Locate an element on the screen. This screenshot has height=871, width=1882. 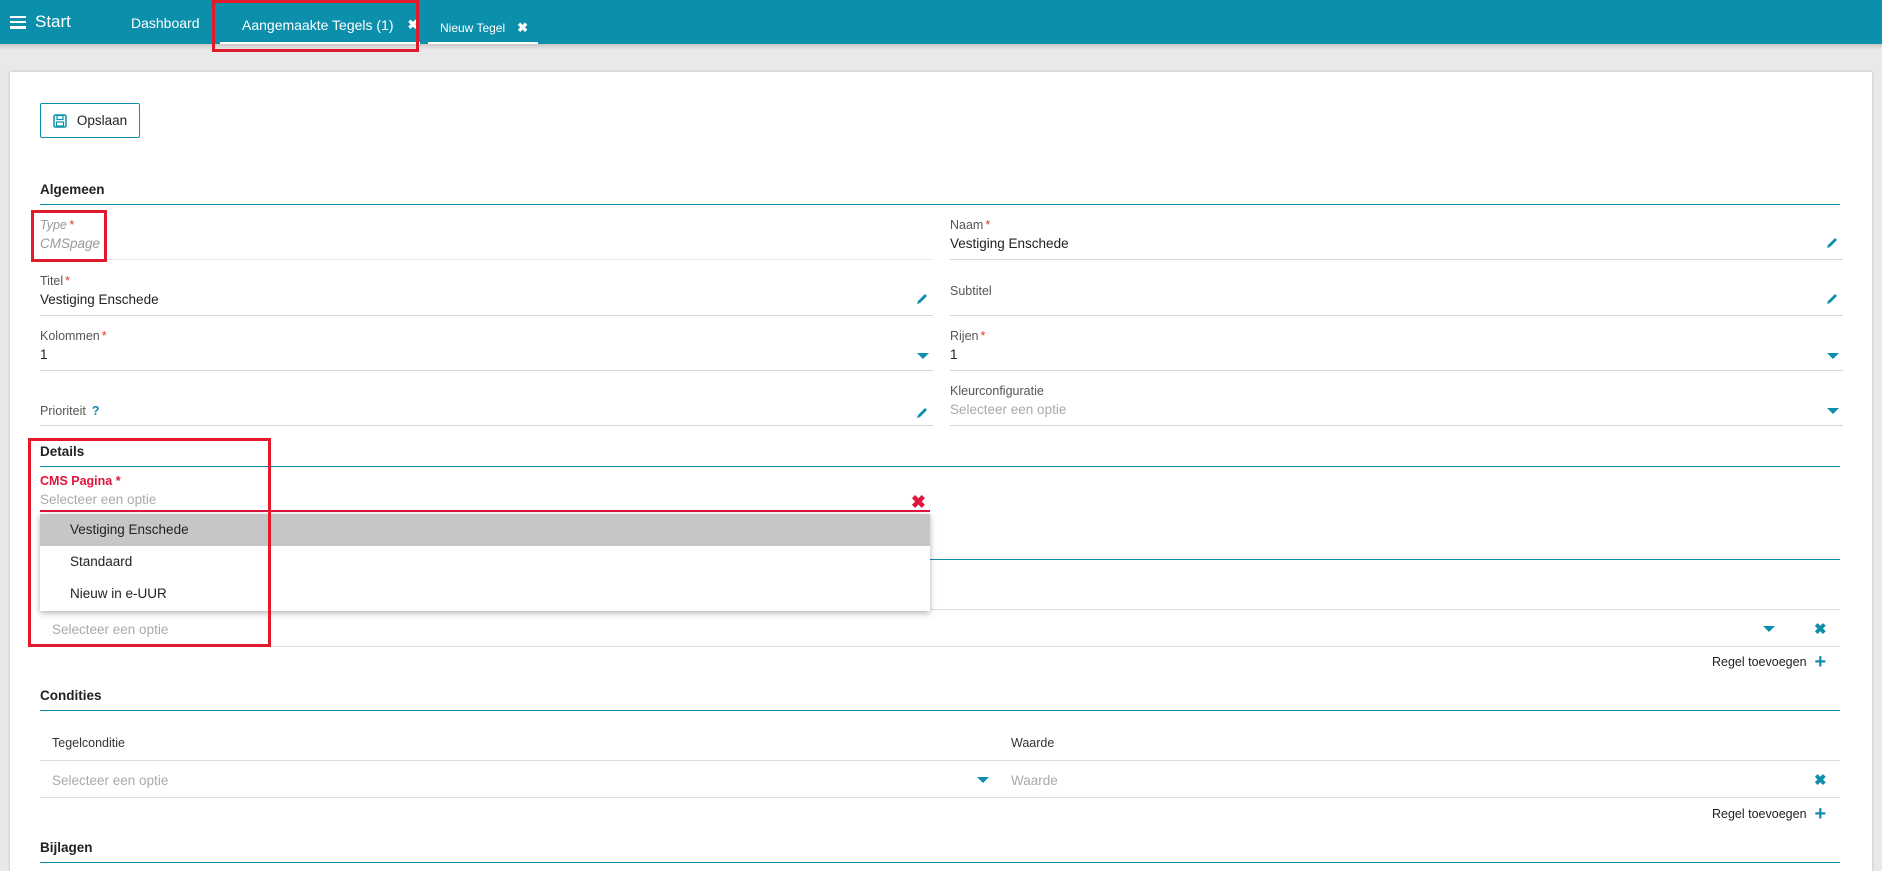
prioriteit-label: Prioriteit is located at coordinates (63, 411).